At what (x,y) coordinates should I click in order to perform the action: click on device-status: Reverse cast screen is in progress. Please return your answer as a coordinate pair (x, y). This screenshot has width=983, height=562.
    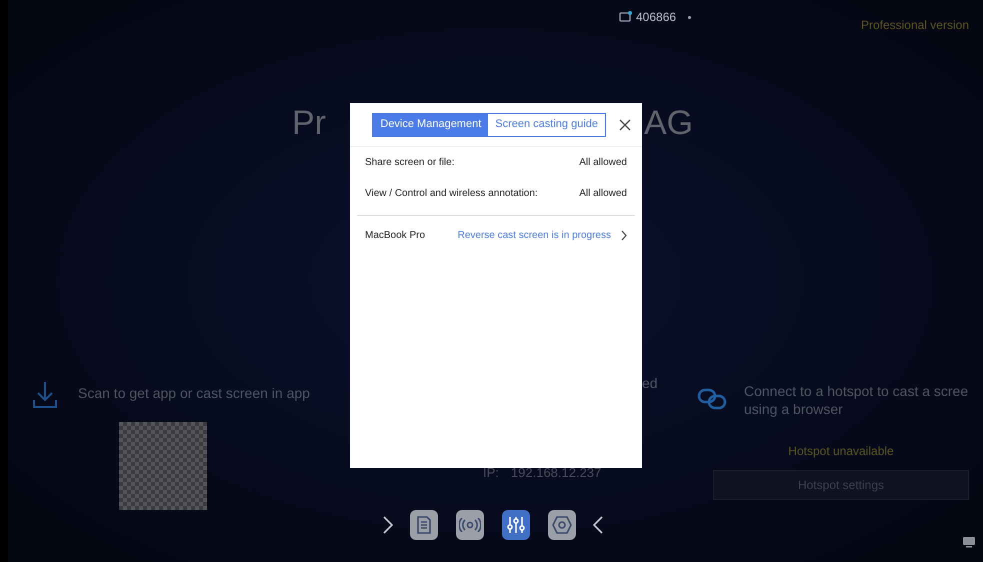
    Looking at the image, I should click on (534, 235).